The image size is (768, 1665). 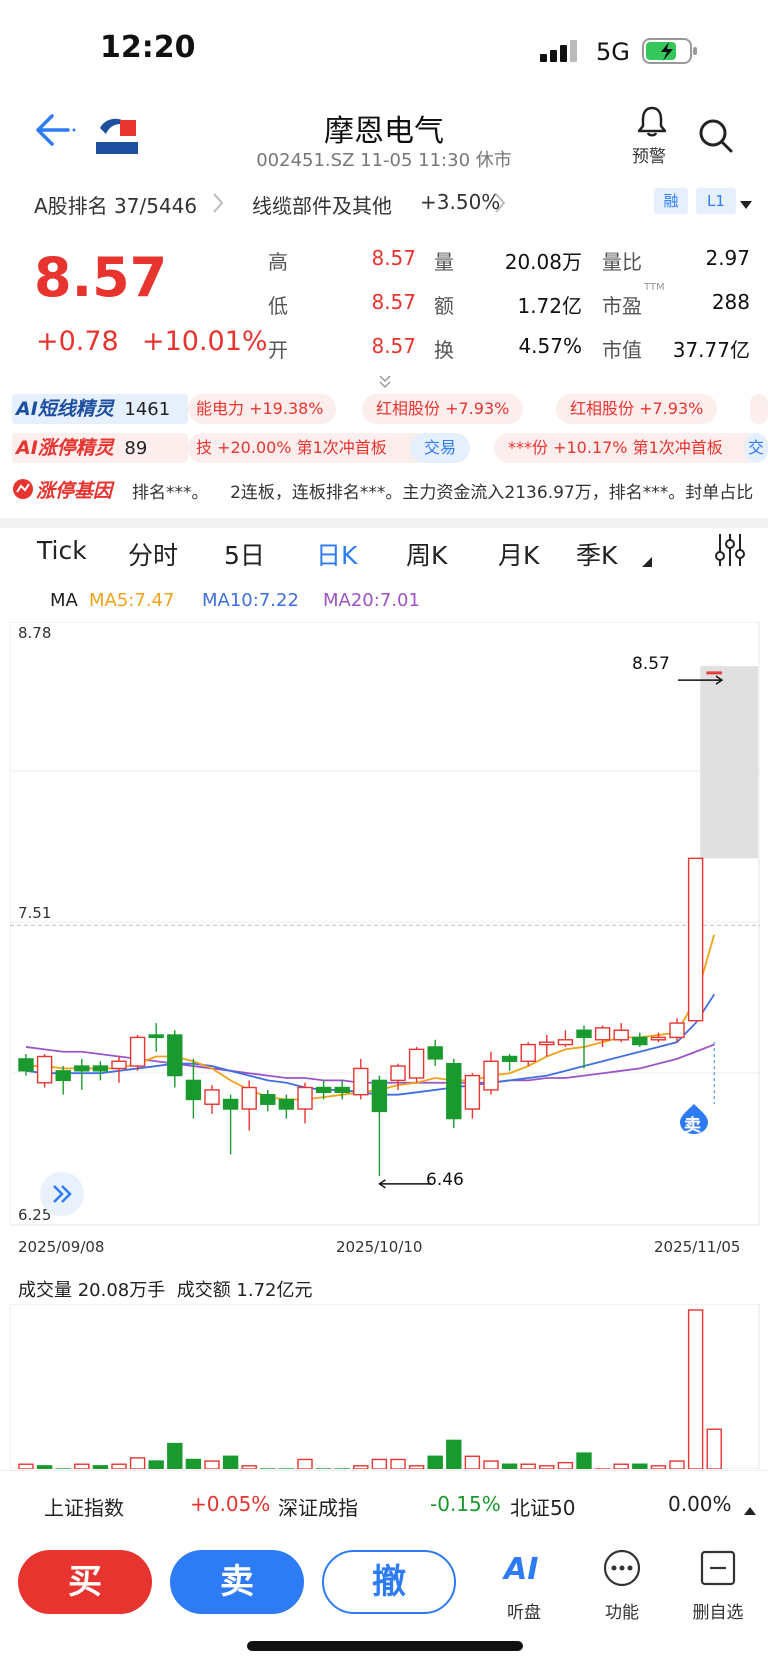 What do you see at coordinates (711, 350) in the screenshot?
I see `quote-value: 37.77亿` at bounding box center [711, 350].